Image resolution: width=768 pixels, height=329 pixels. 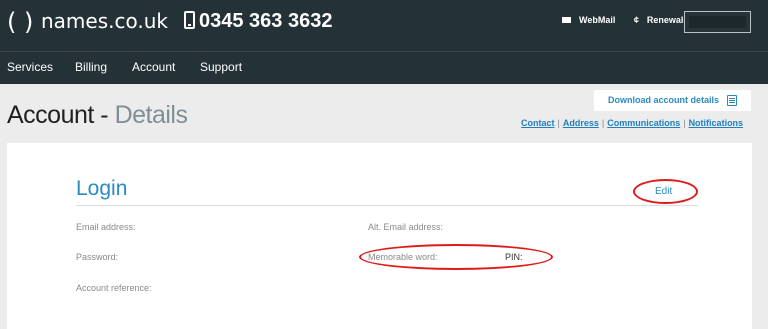 I want to click on site-logo: ( ) names.co.uk, so click(x=87, y=22).